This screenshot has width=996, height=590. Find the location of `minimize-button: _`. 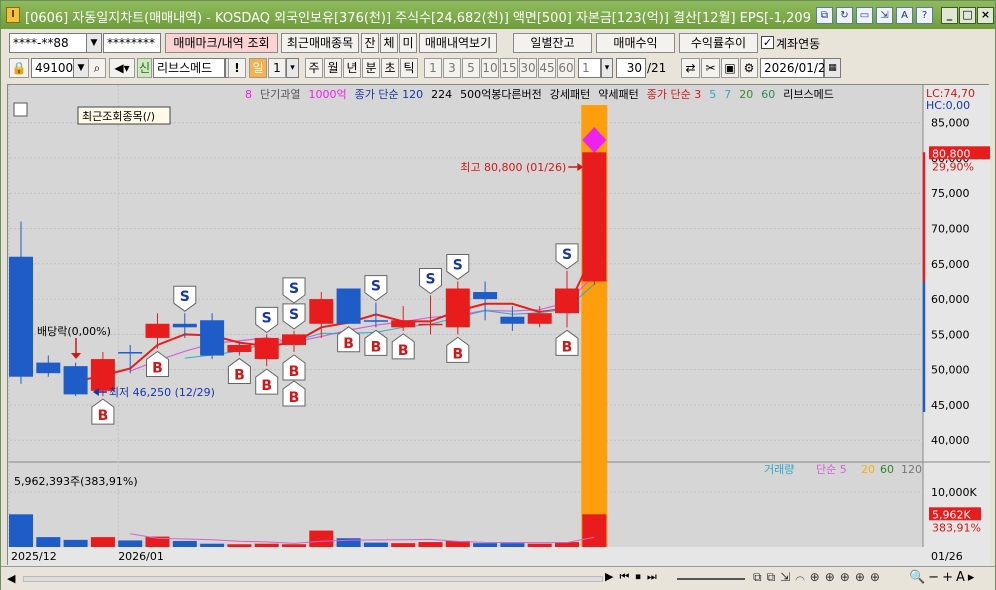

minimize-button: _ is located at coordinates (949, 15).